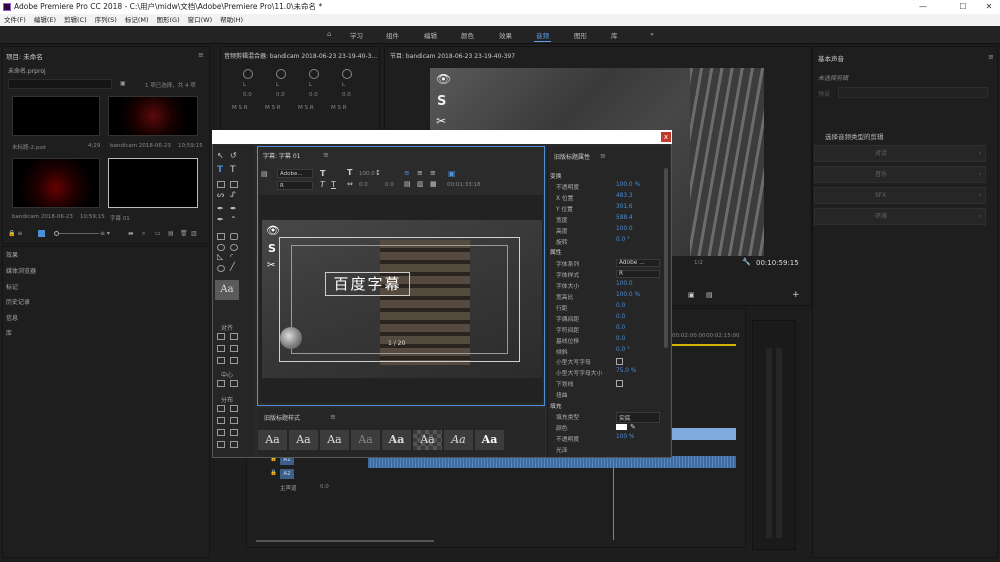 The width and height of the screenshot is (1000, 562). Describe the element at coordinates (623, 350) in the screenshot. I see `property-value: 0.0 °` at that location.